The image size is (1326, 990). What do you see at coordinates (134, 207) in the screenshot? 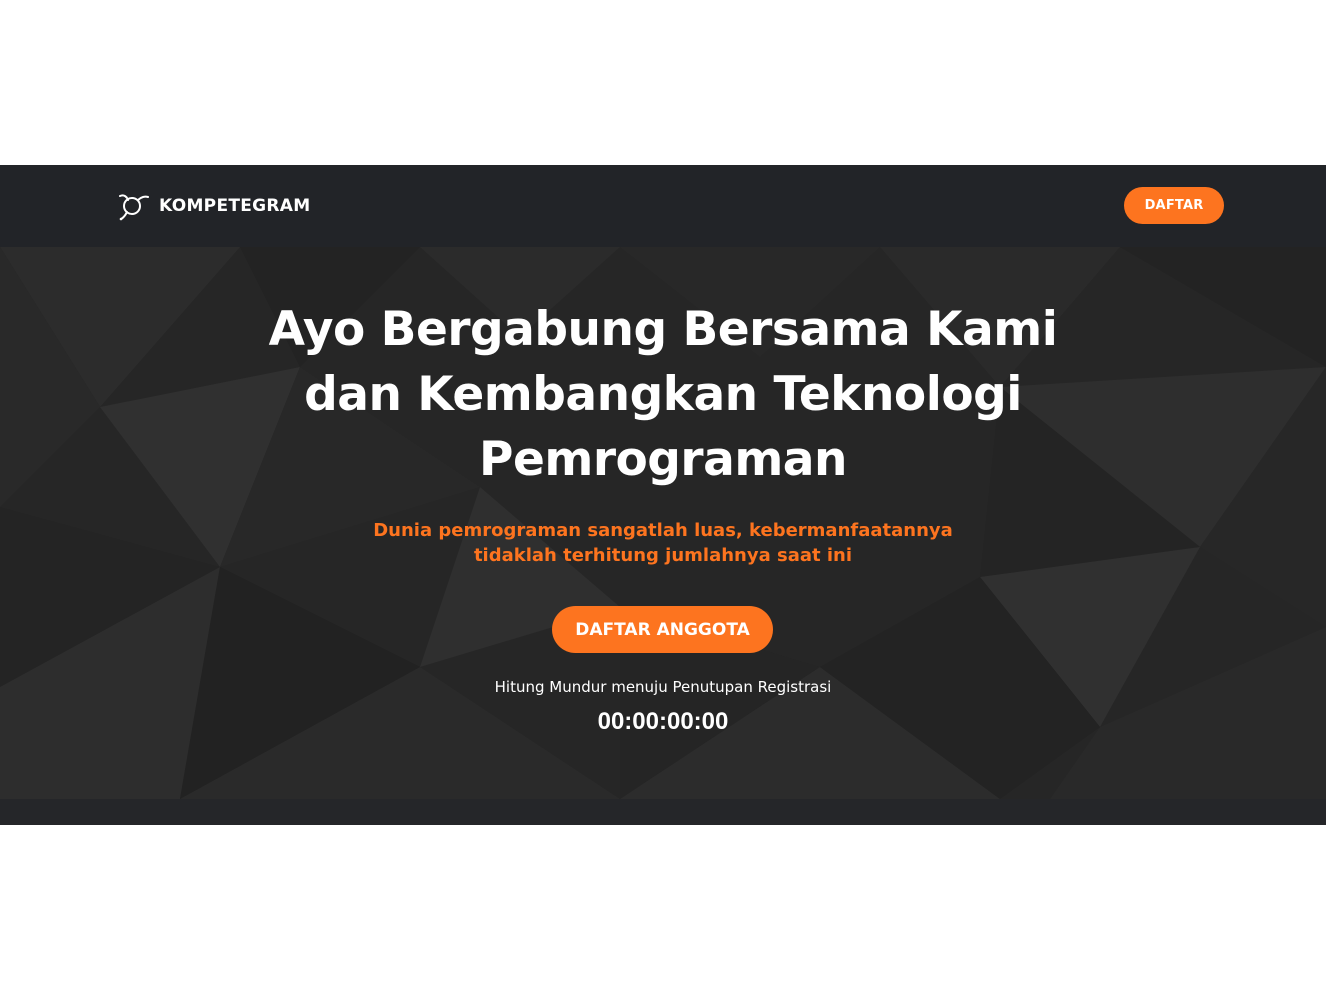
I see `orbit-logo-icon` at bounding box center [134, 207].